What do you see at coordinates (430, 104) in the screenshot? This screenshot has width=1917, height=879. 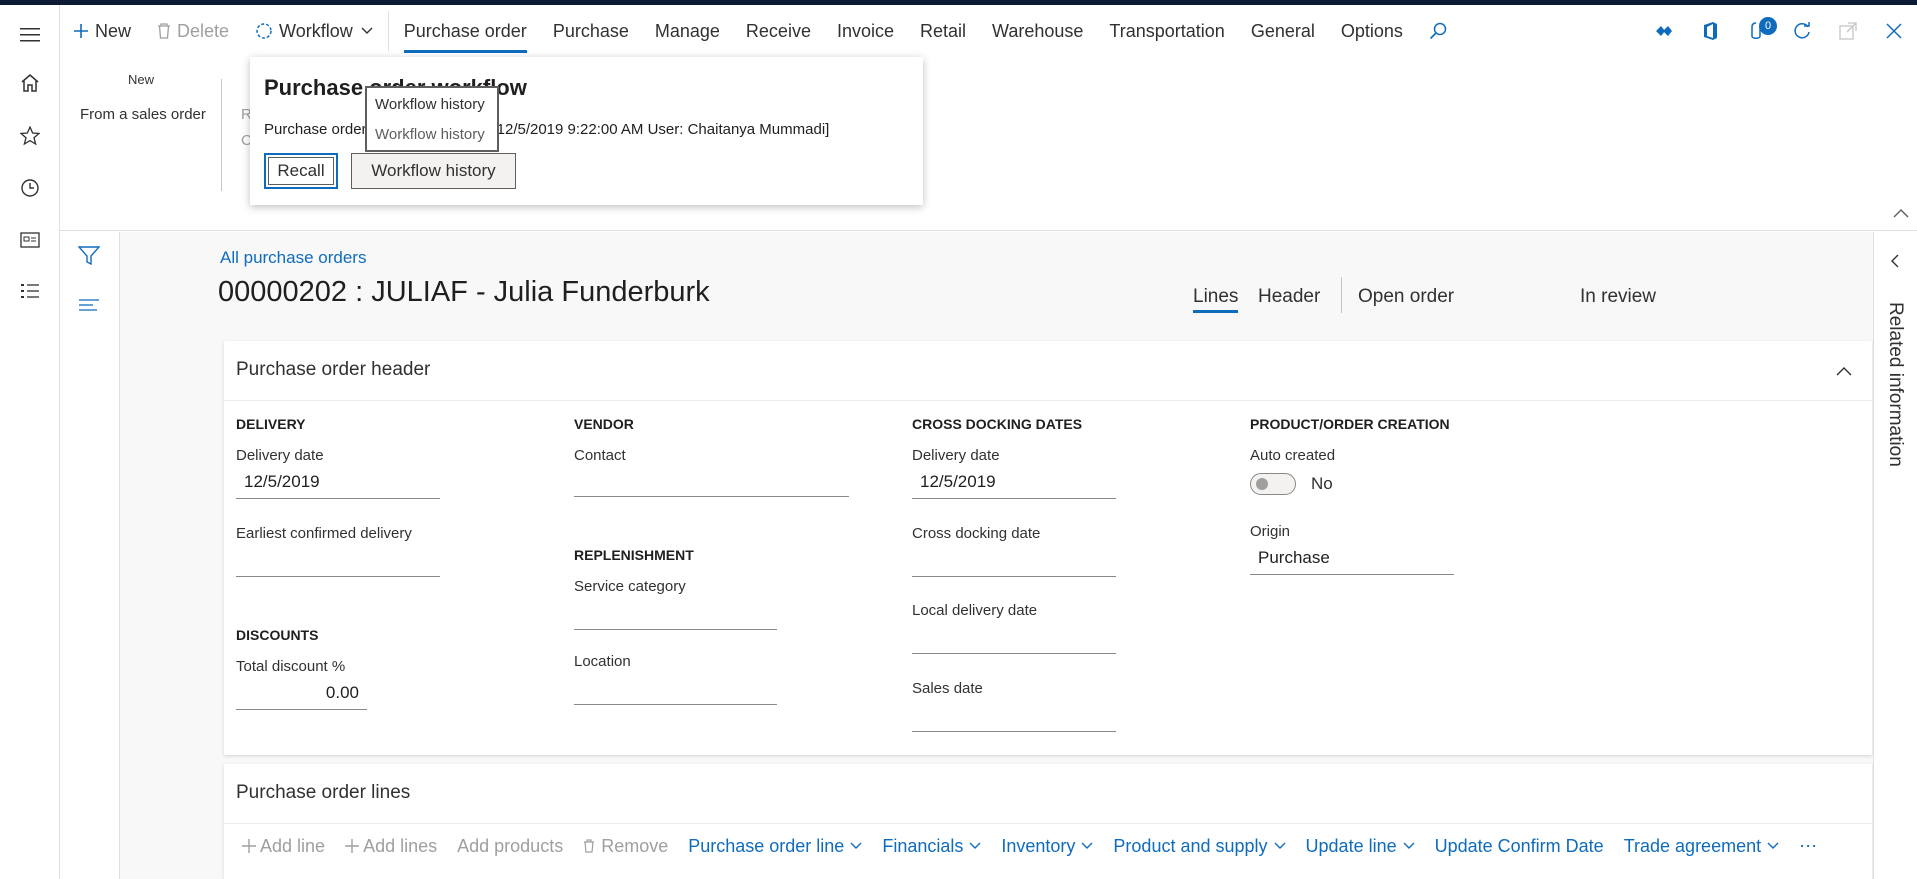 I see `tooltip-title: Workflow history` at bounding box center [430, 104].